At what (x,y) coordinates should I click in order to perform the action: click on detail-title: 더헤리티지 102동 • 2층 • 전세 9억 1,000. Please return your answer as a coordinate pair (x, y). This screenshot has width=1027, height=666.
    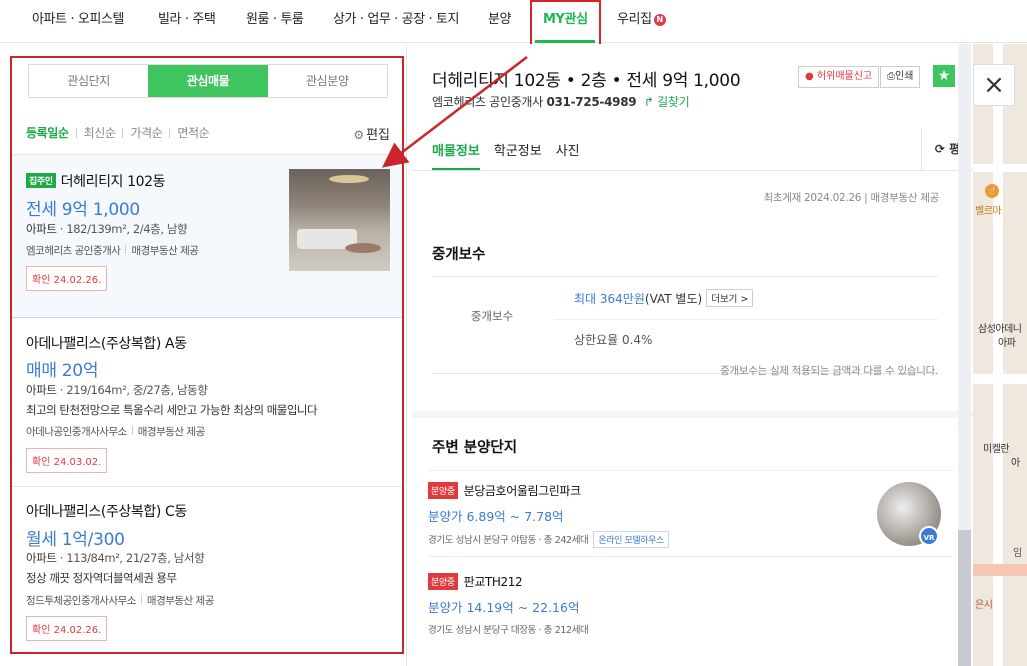
    Looking at the image, I should click on (586, 81).